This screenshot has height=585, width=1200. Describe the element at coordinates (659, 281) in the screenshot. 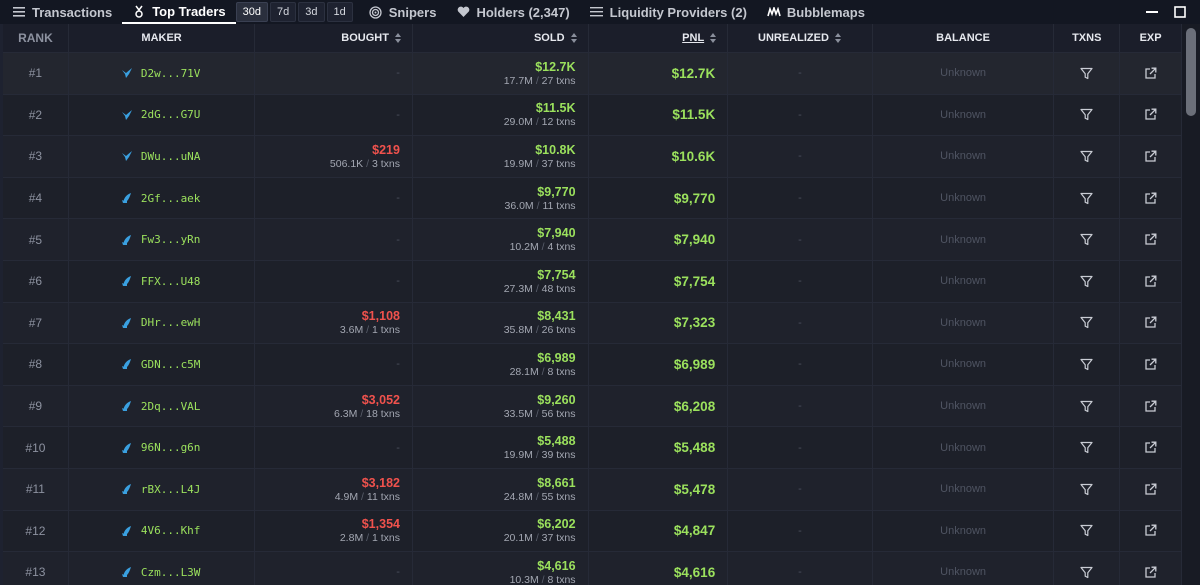

I see `pnl-cell: $7,754` at that location.